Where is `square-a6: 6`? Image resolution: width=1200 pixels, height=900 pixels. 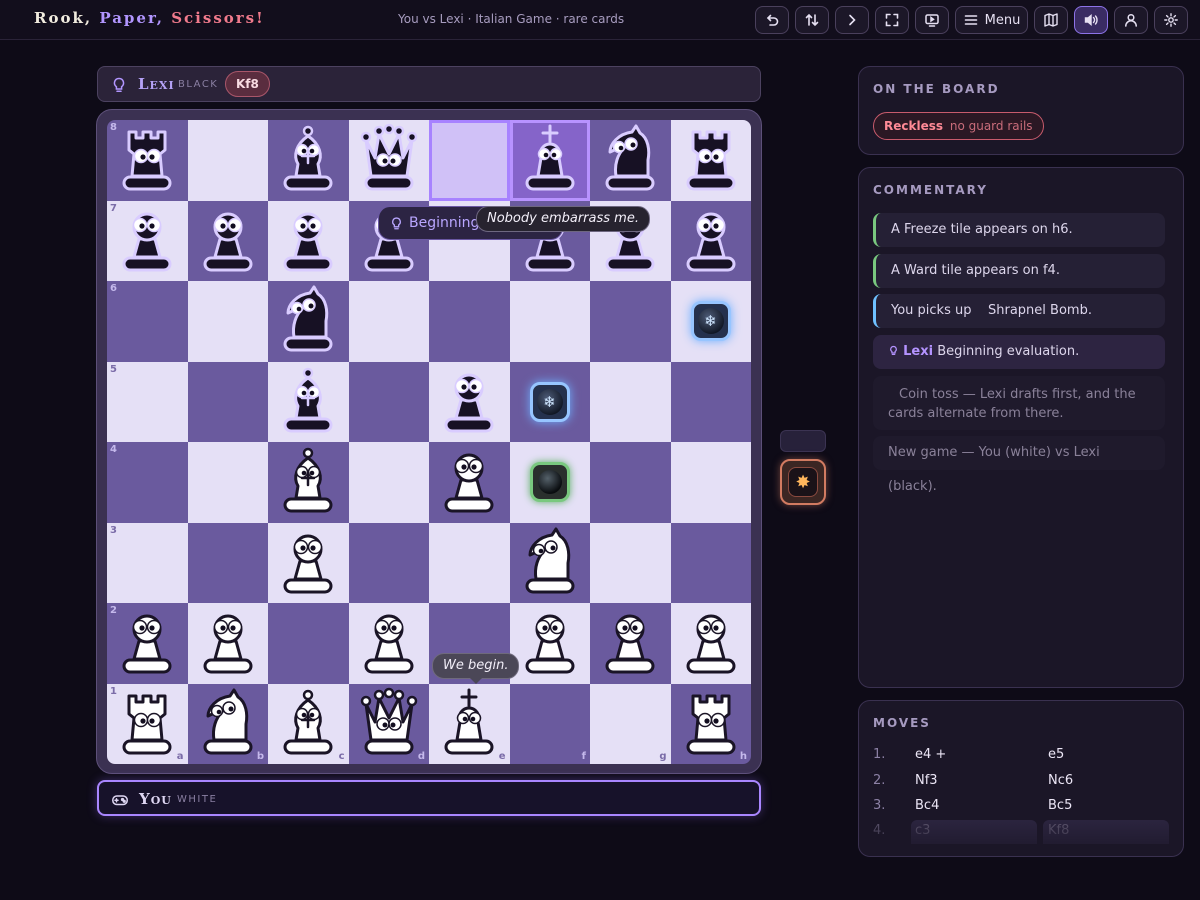 square-a6: 6 is located at coordinates (147, 321).